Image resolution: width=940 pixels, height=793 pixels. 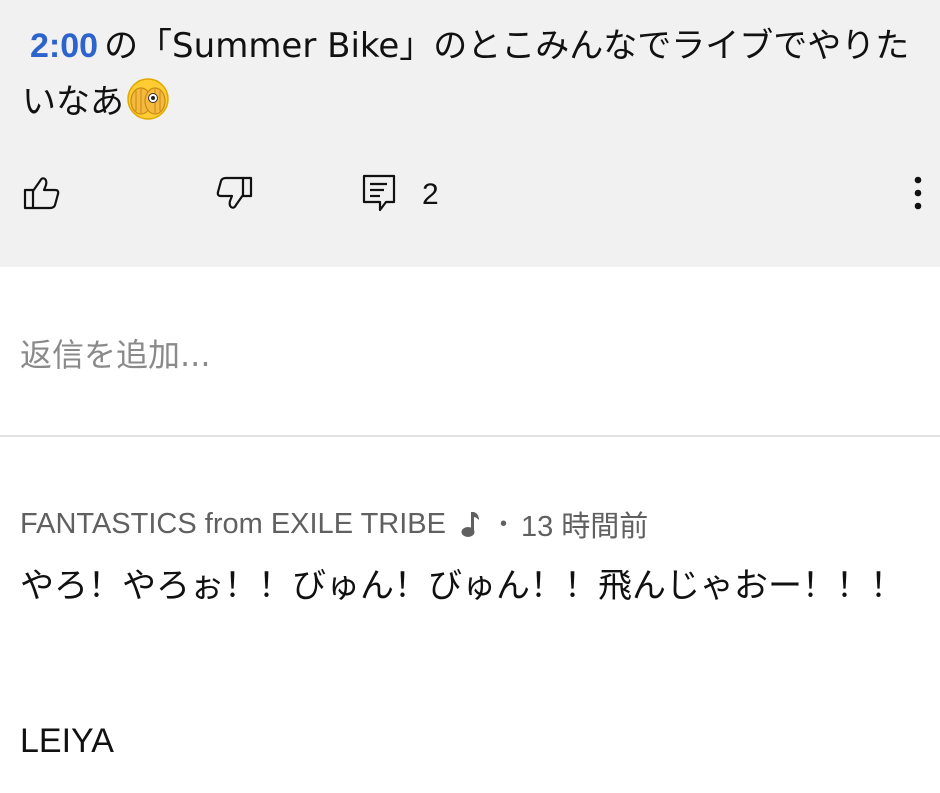 I want to click on reply-count: 2, so click(x=430, y=194).